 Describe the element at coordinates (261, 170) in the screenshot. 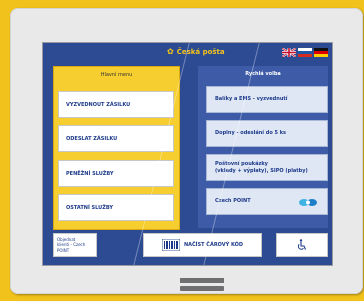

I see `button-label-line2: (vklady + výplaty), SIPO (platby)` at that location.